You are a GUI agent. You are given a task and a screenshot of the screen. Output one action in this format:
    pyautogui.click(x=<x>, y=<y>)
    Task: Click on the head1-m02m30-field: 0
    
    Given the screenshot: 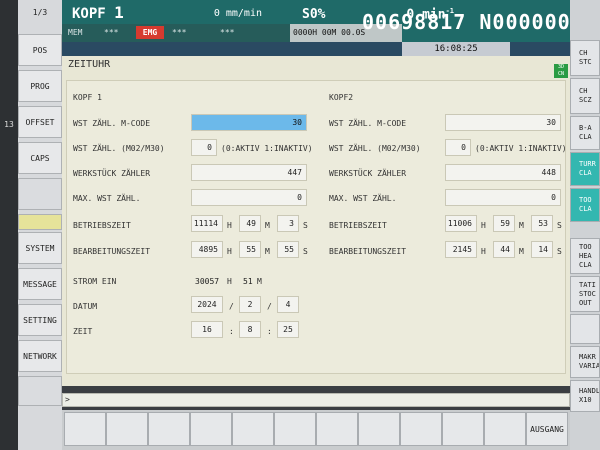 What is the action you would take?
    pyautogui.click(x=204, y=147)
    